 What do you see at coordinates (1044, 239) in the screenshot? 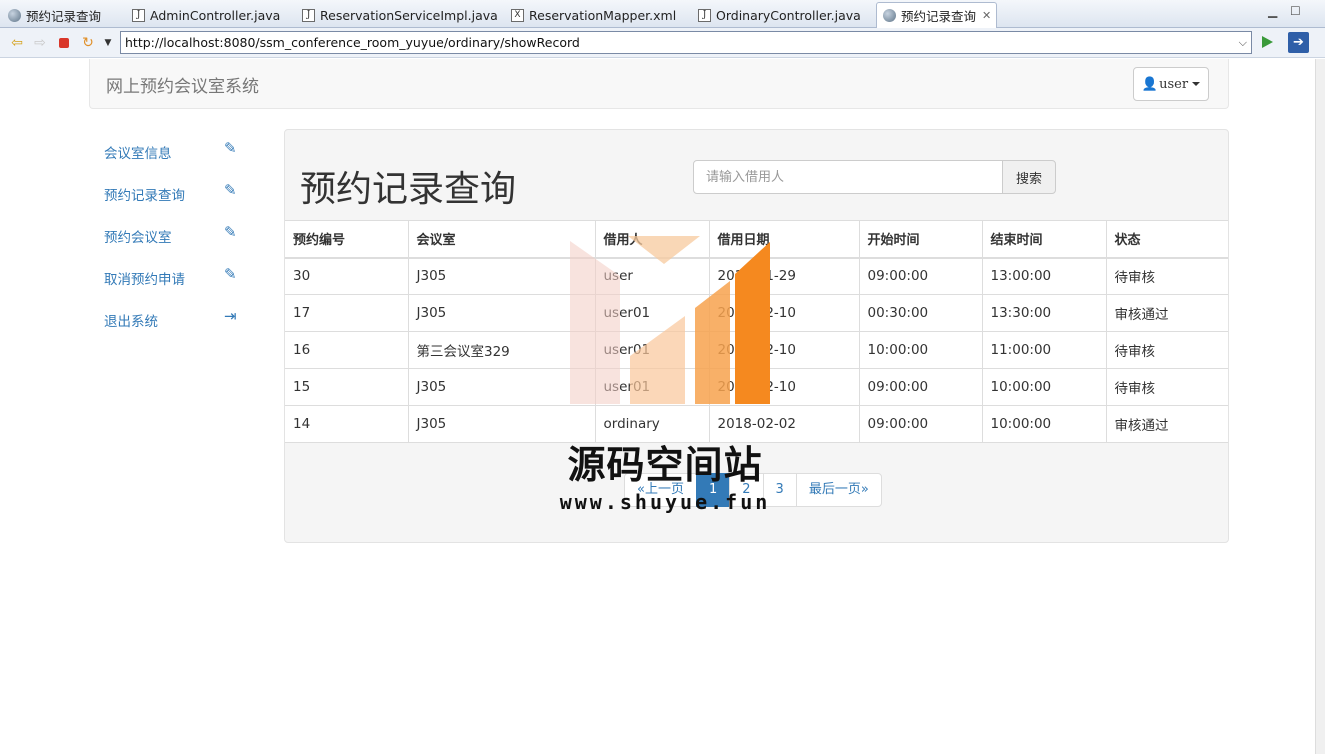
I see `column-header: 结束时间` at bounding box center [1044, 239].